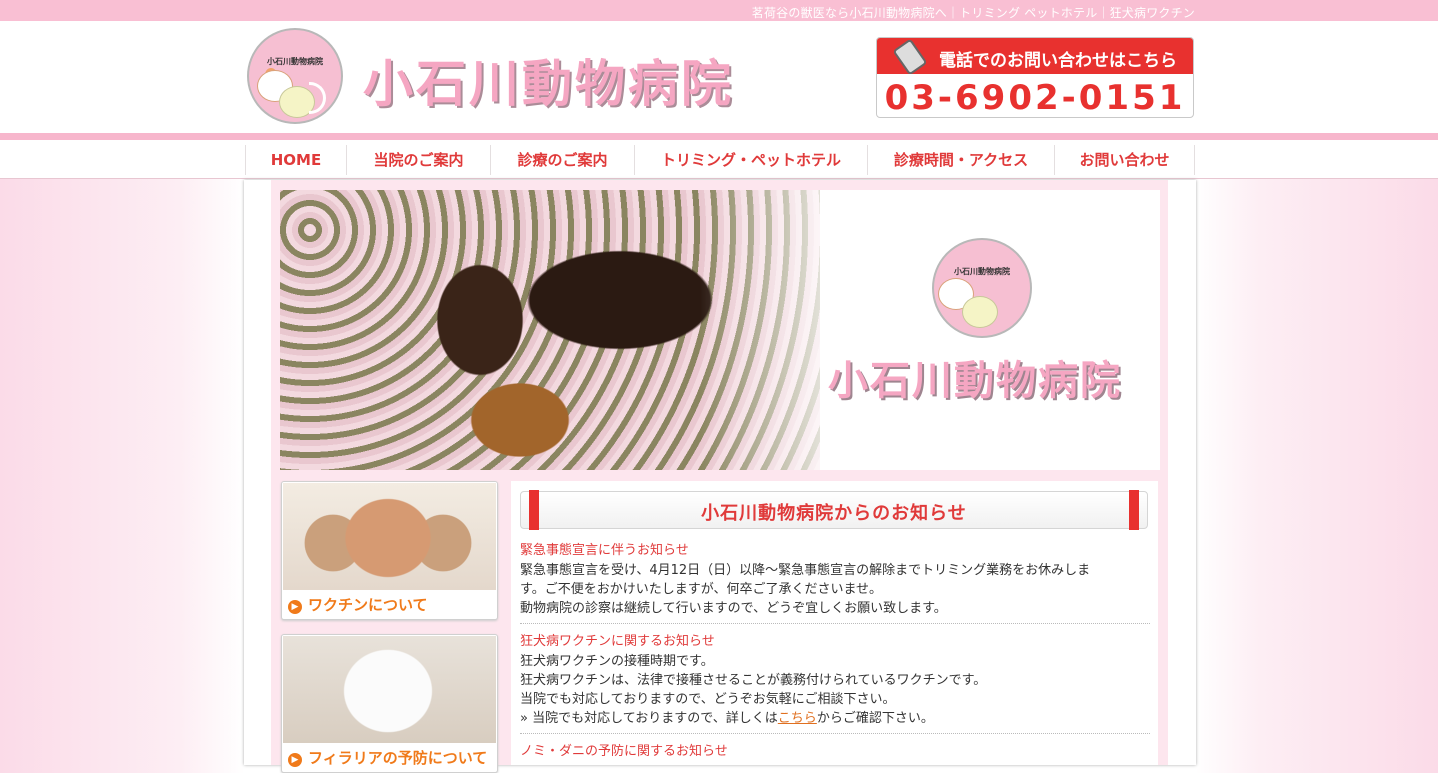  I want to click on hero-title: 小石川動物病院, so click(975, 381).